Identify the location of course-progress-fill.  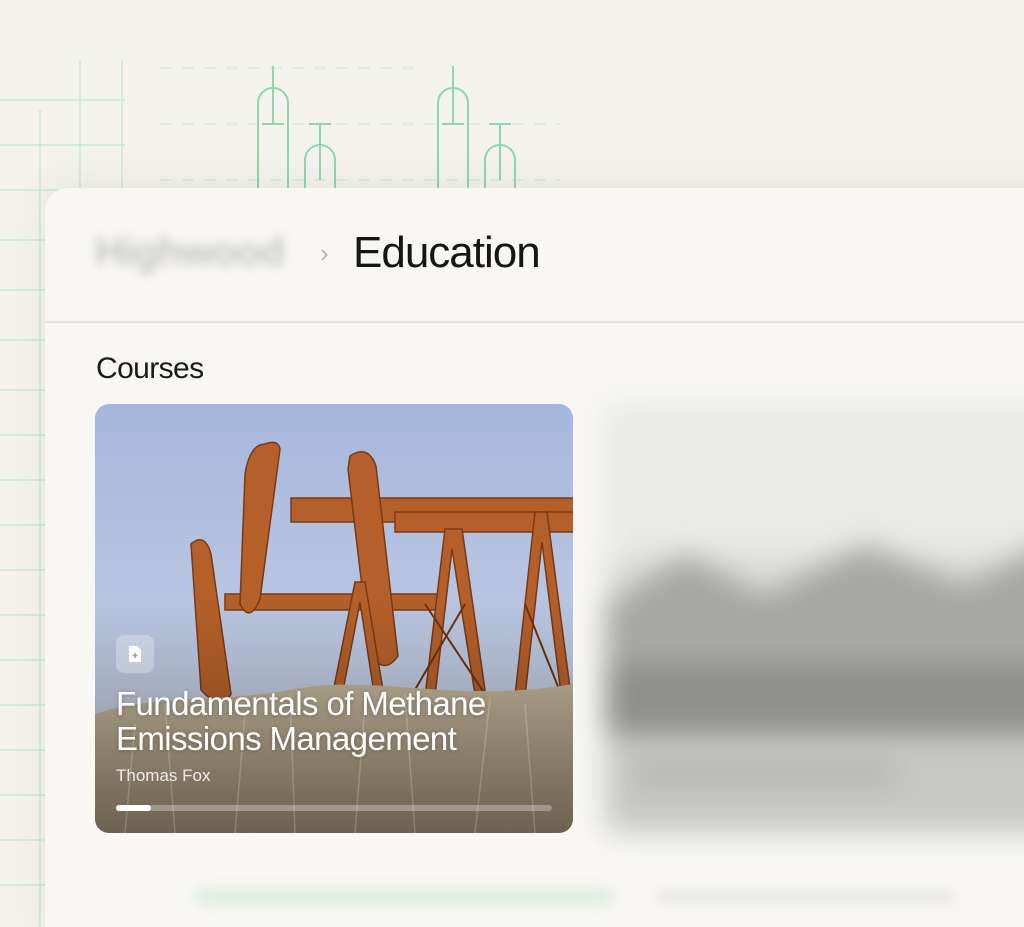
(133, 808).